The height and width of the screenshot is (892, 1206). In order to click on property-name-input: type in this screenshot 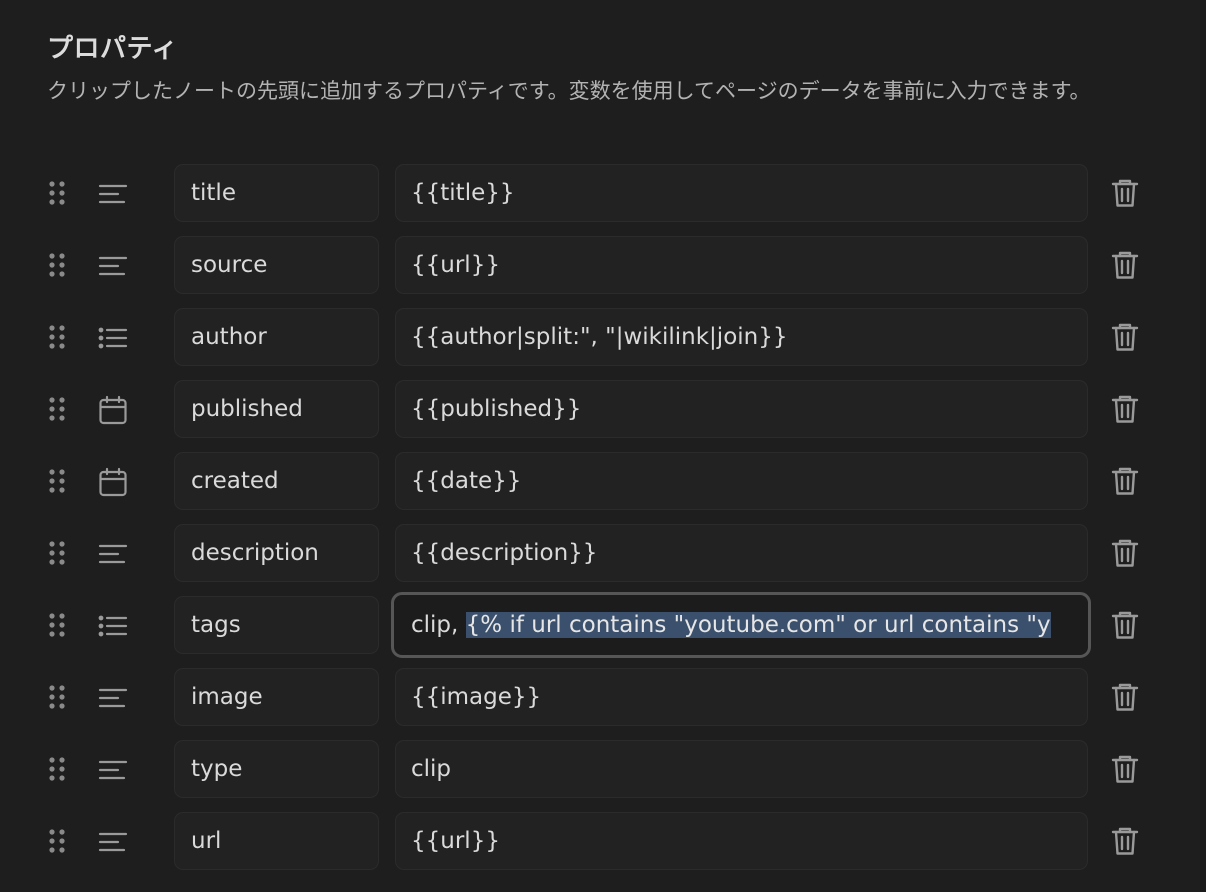, I will do `click(276, 769)`.